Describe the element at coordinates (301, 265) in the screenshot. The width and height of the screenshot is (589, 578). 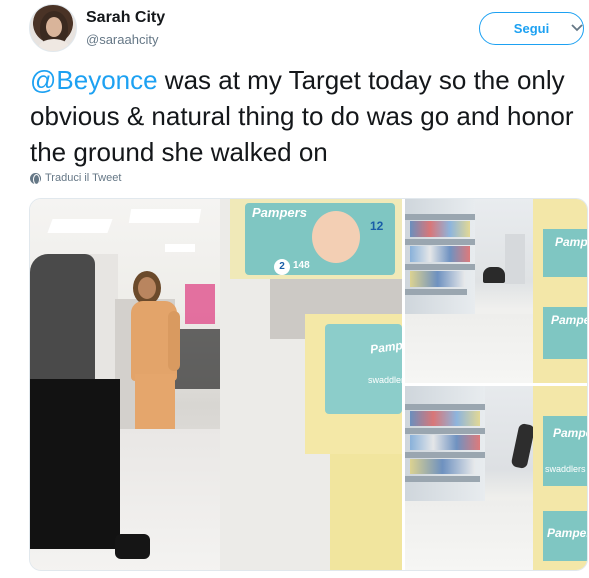
I see `product-count: 148` at that location.